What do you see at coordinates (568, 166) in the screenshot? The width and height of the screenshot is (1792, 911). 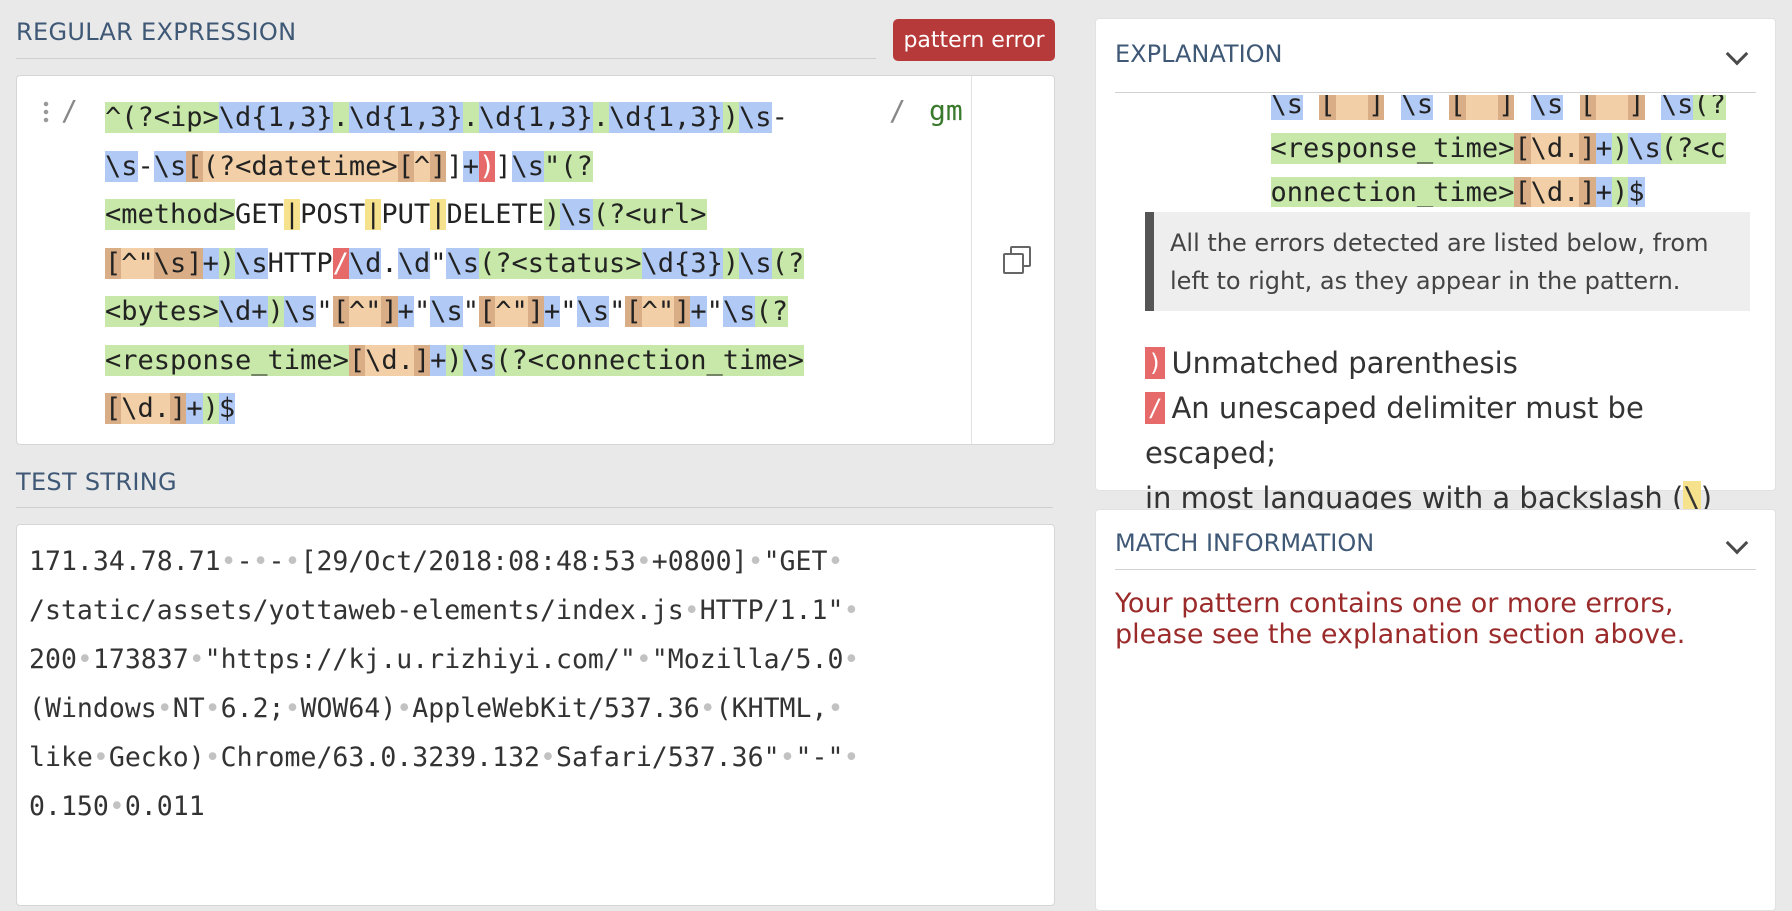 I see `regex-token: "(?` at bounding box center [568, 166].